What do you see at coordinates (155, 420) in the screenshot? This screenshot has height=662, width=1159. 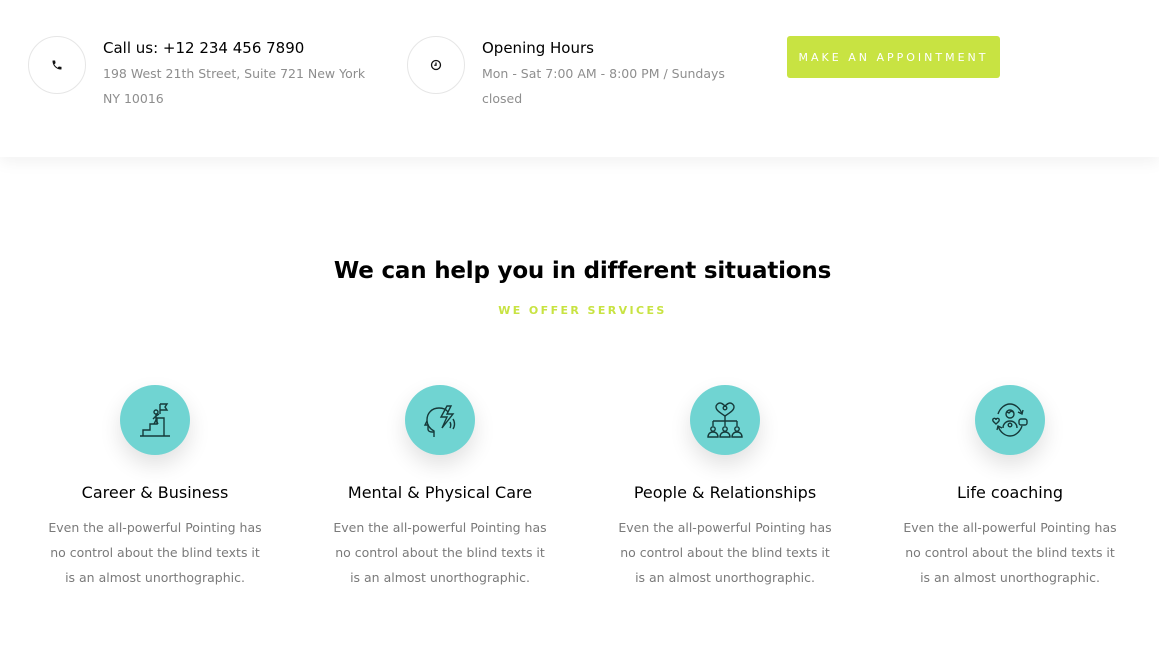 I see `career-climb-icon` at bounding box center [155, 420].